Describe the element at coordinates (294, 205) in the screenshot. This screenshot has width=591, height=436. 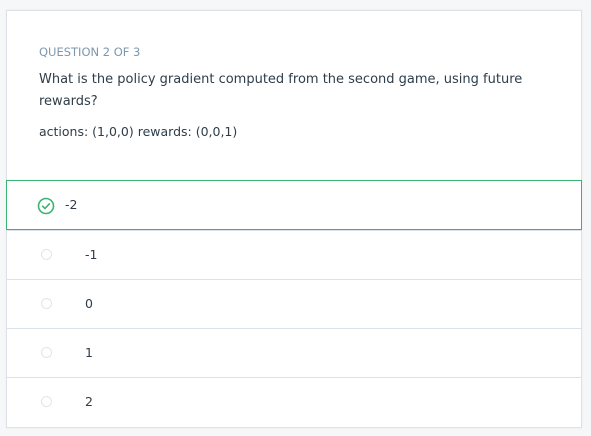
I see `answer-option-1: -2` at that location.